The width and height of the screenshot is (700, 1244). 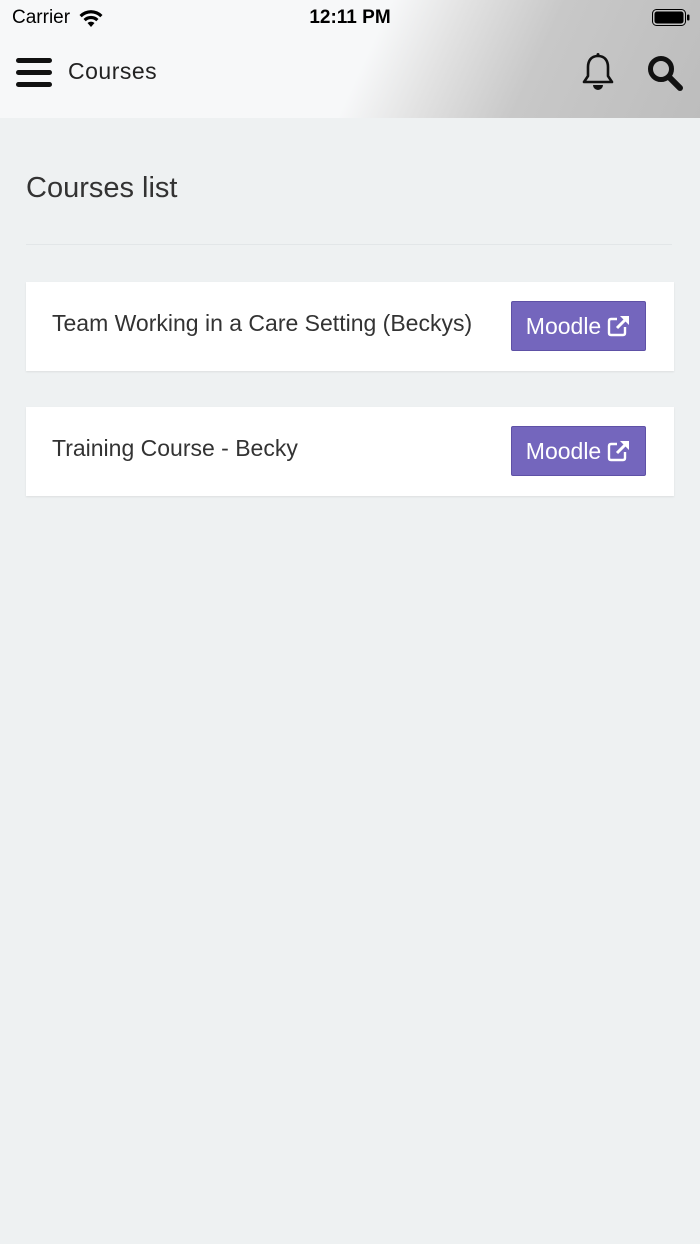 I want to click on status-time: 12:11 PM, so click(x=350, y=17).